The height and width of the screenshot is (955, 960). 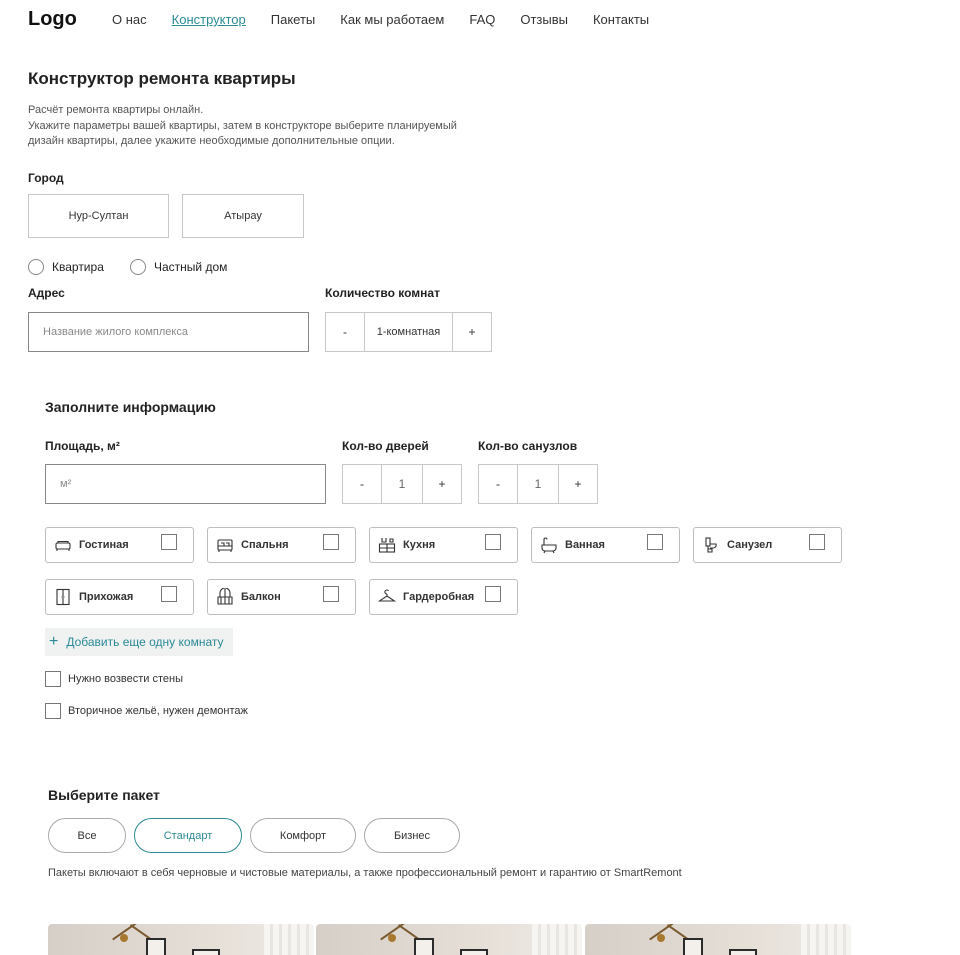 I want to click on doors-value: 1, so click(x=402, y=484).